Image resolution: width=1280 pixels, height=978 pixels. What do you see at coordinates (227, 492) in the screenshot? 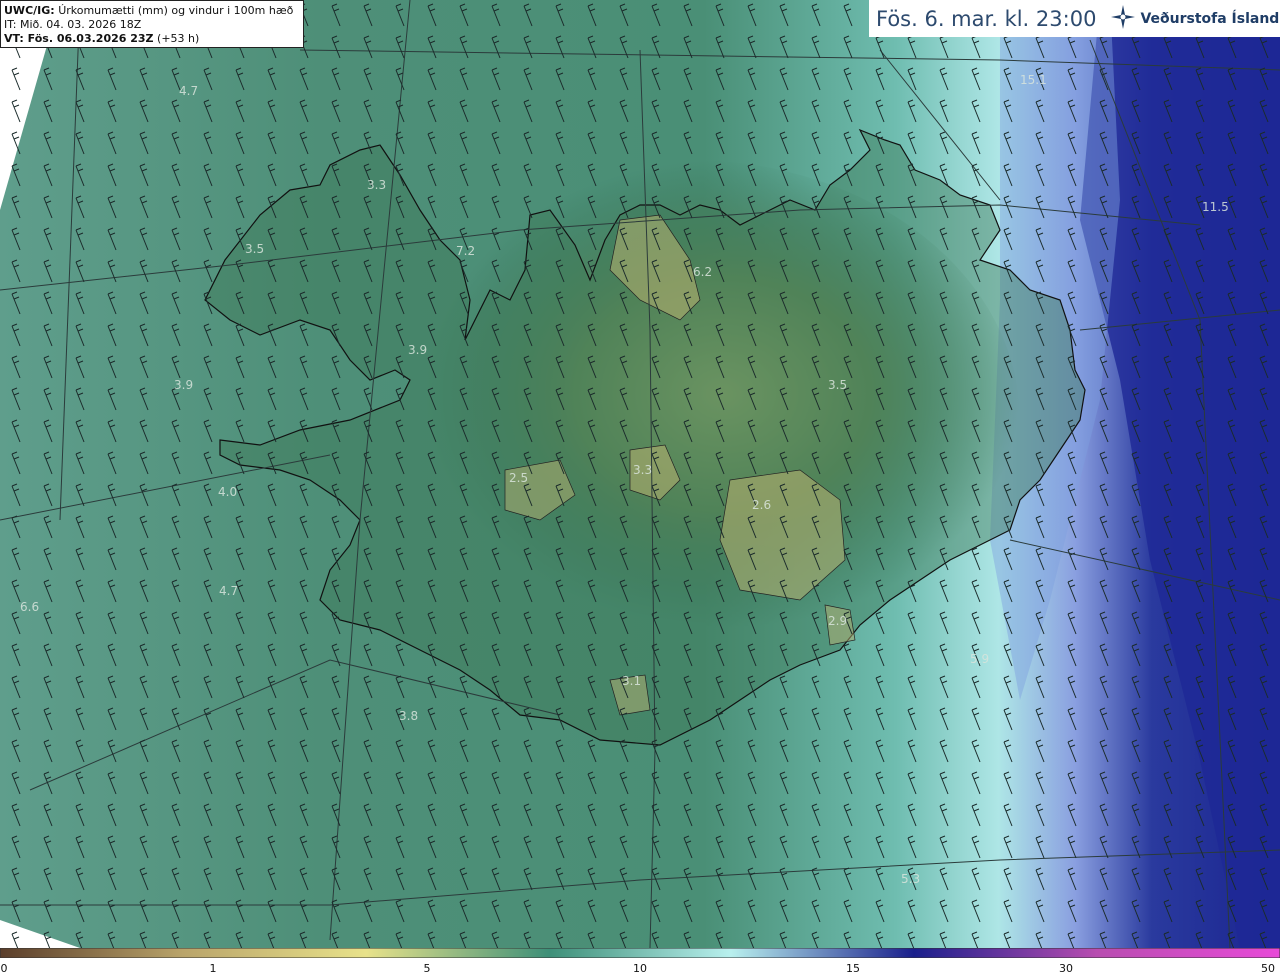
I see `value-label: 4.0` at bounding box center [227, 492].